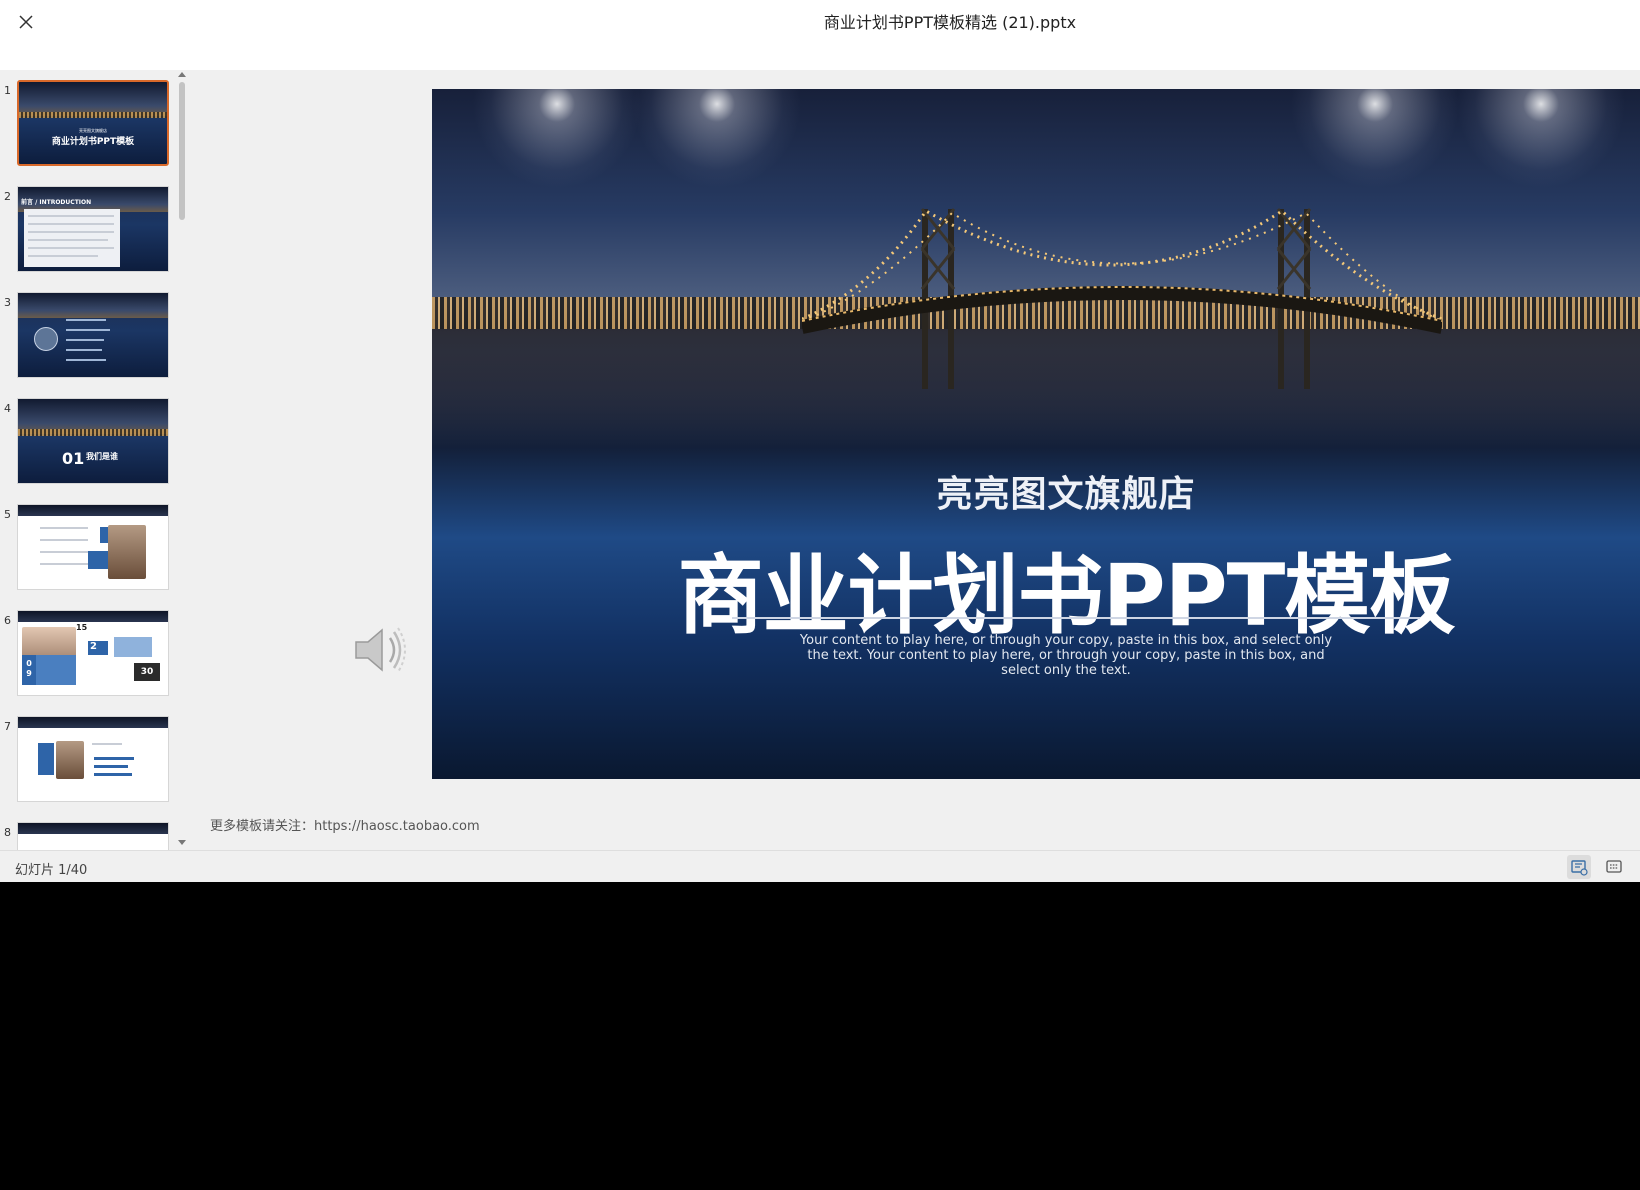 The image size is (1640, 1190). What do you see at coordinates (1122, 298) in the screenshot?
I see `bridge-illustration` at bounding box center [1122, 298].